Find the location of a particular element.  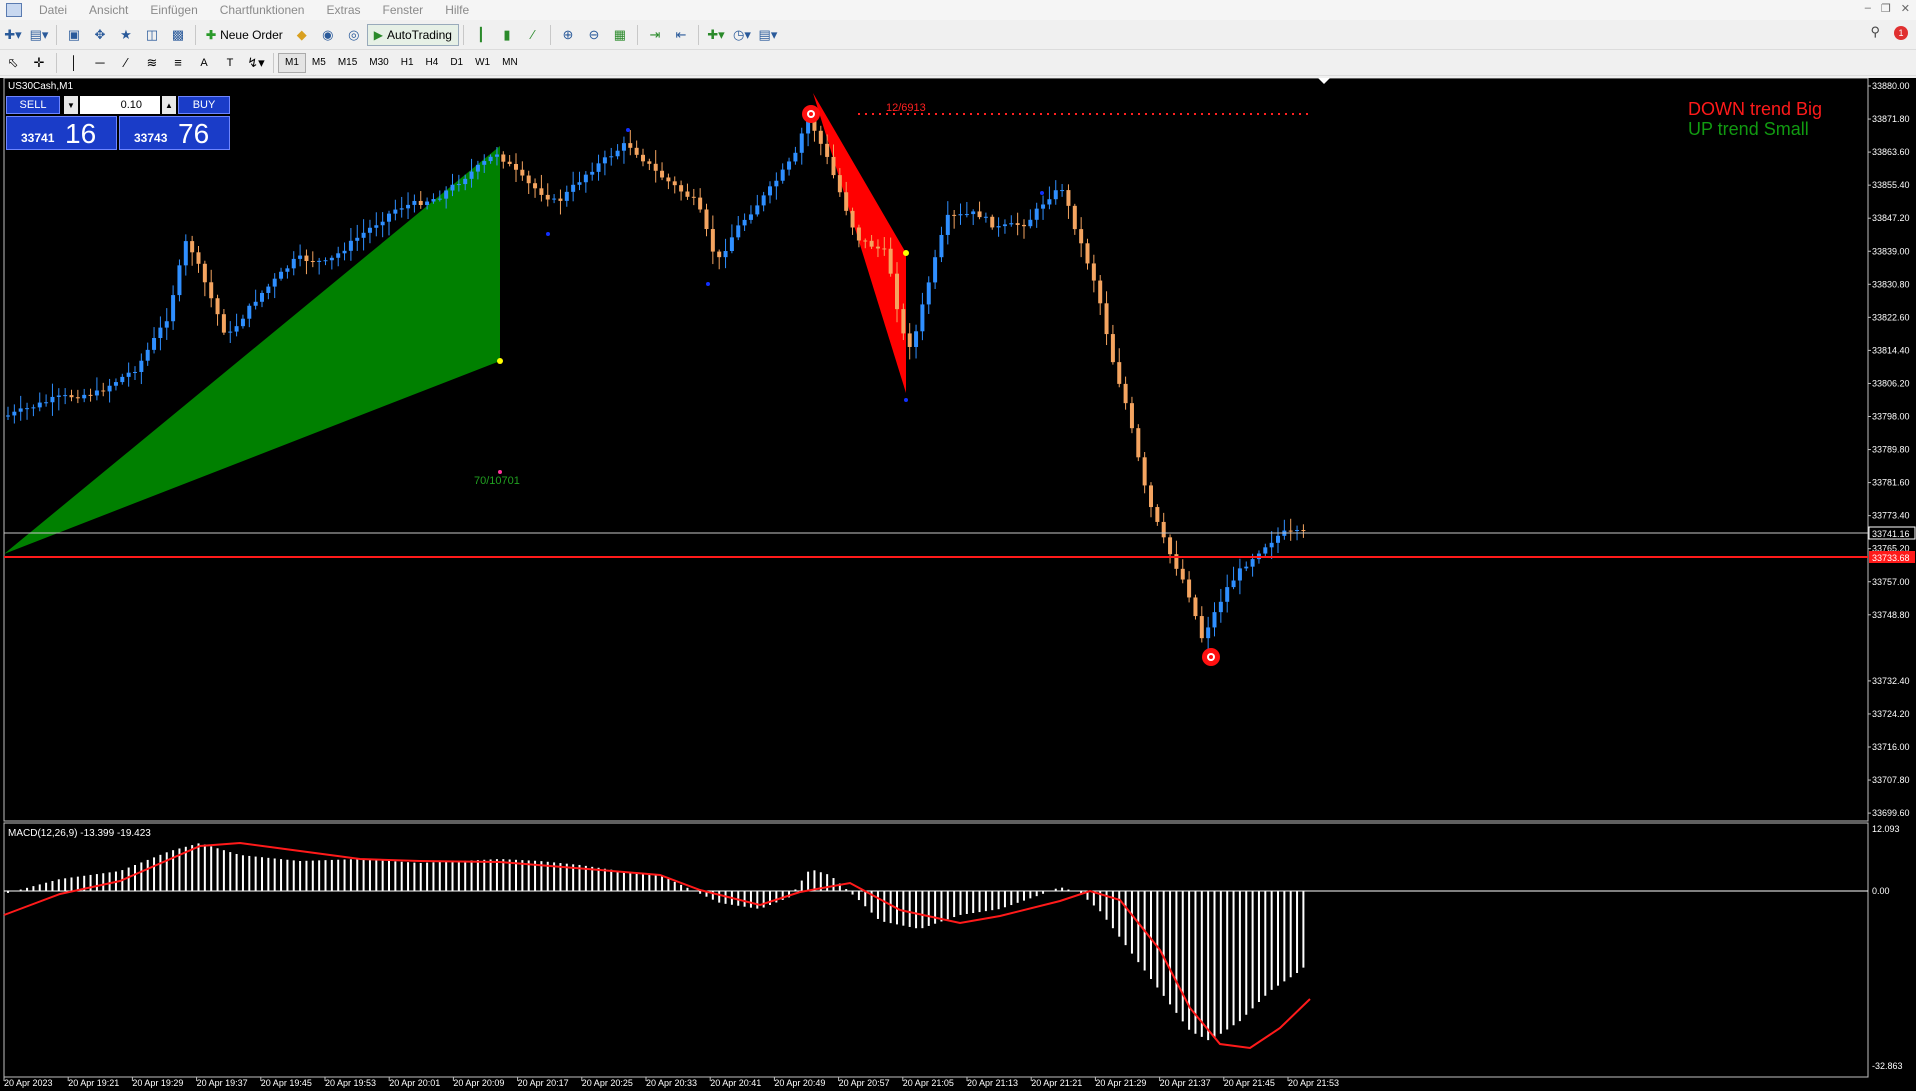

indicators-icon: ✚▾ is located at coordinates (716, 35).